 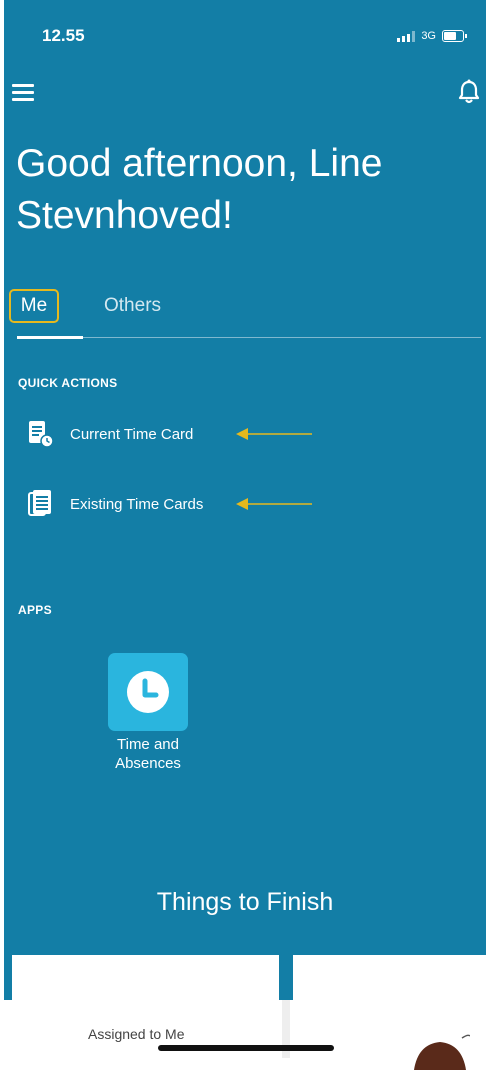 What do you see at coordinates (406, 36) in the screenshot?
I see `signal-icon` at bounding box center [406, 36].